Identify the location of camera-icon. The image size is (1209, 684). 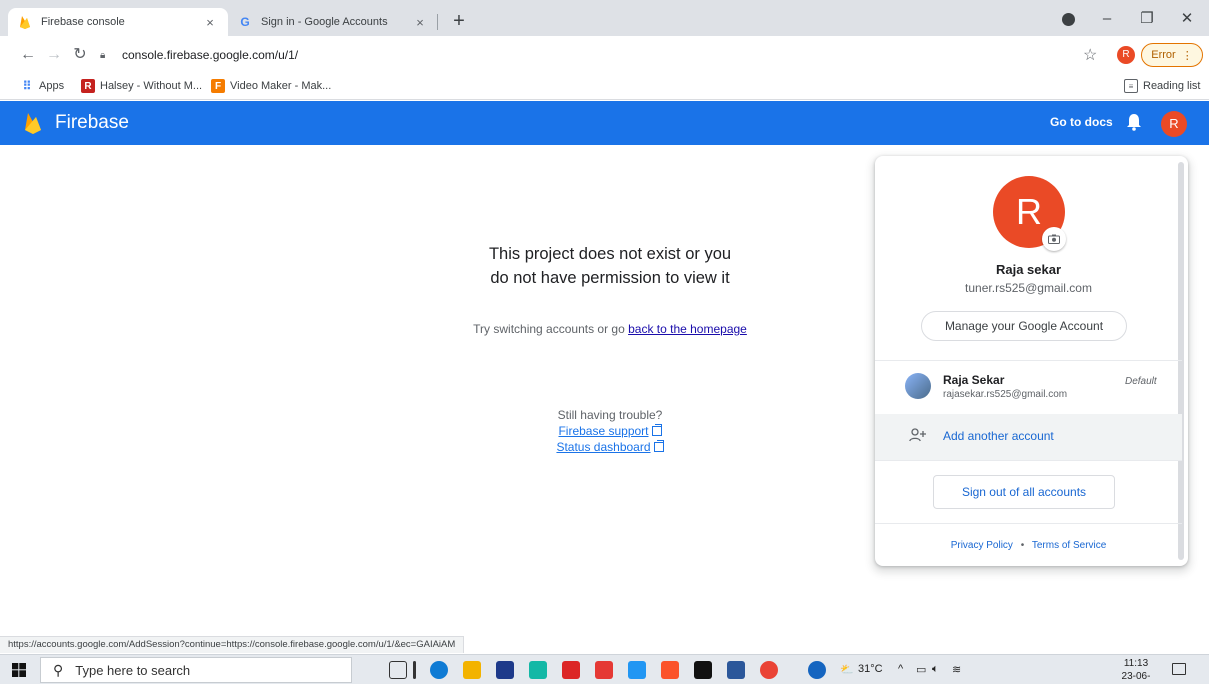
(1054, 239).